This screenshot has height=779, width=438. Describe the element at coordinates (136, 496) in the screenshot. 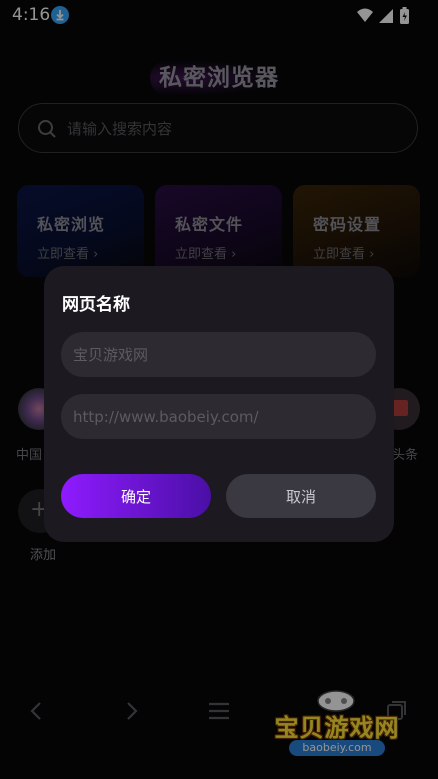

I see `confirm-button: 确定` at that location.